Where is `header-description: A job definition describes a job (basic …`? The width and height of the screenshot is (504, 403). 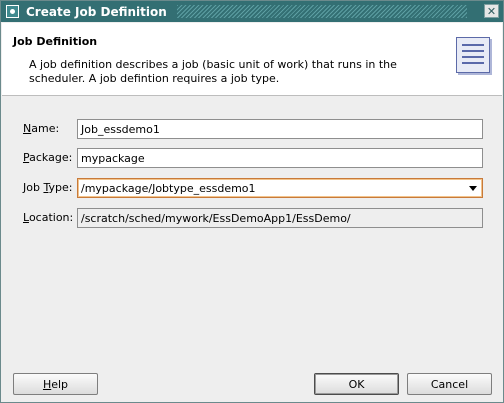 header-description: A job definition describes a job (basic … is located at coordinates (213, 71).